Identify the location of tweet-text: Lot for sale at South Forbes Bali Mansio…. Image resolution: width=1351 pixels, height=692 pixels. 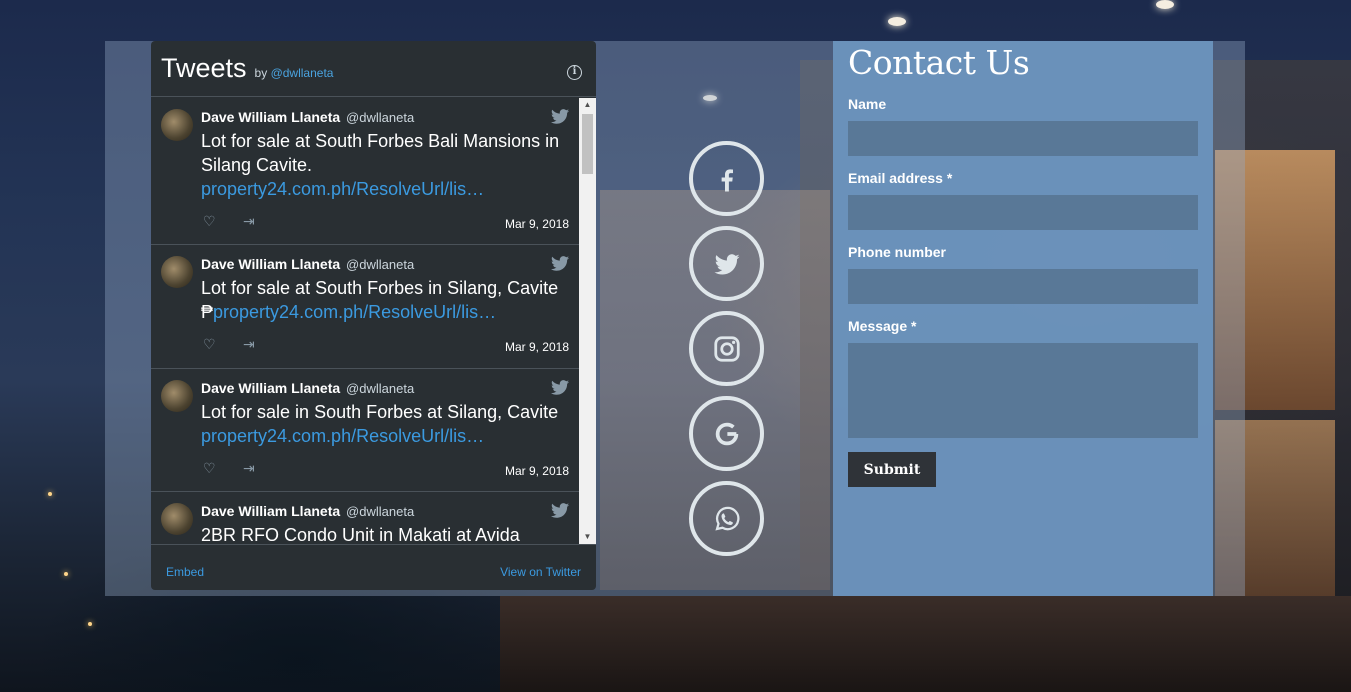
(385, 165).